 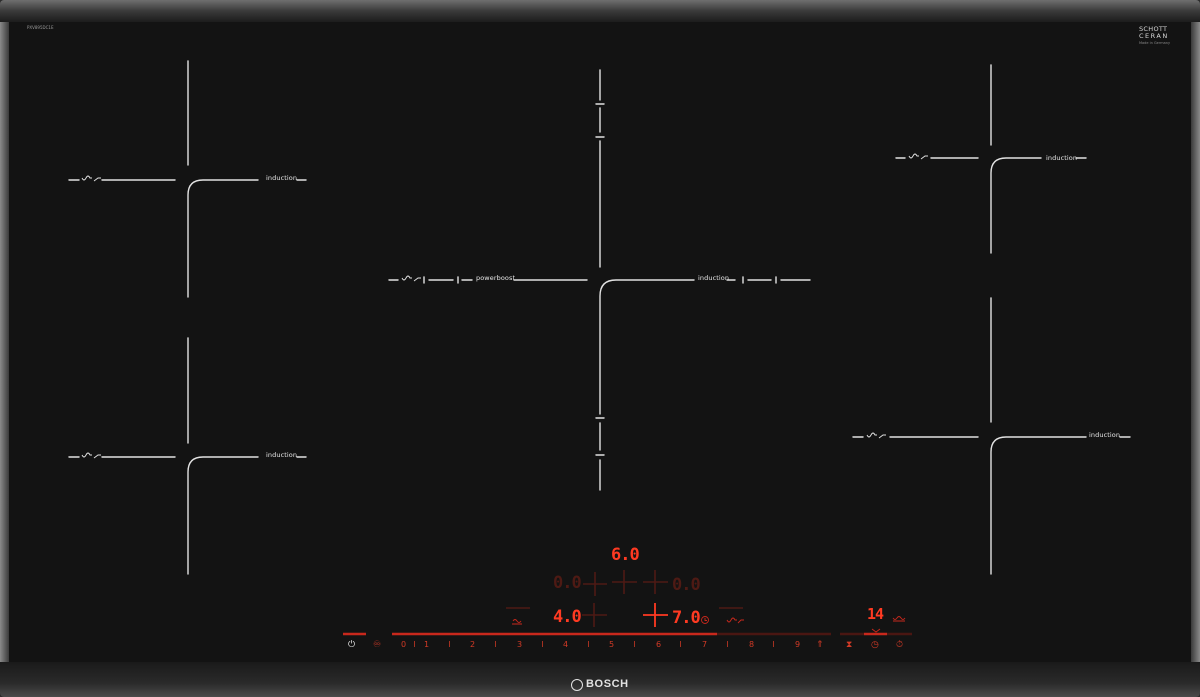 I want to click on stopwatch-icon: ⏱, so click(x=899, y=645).